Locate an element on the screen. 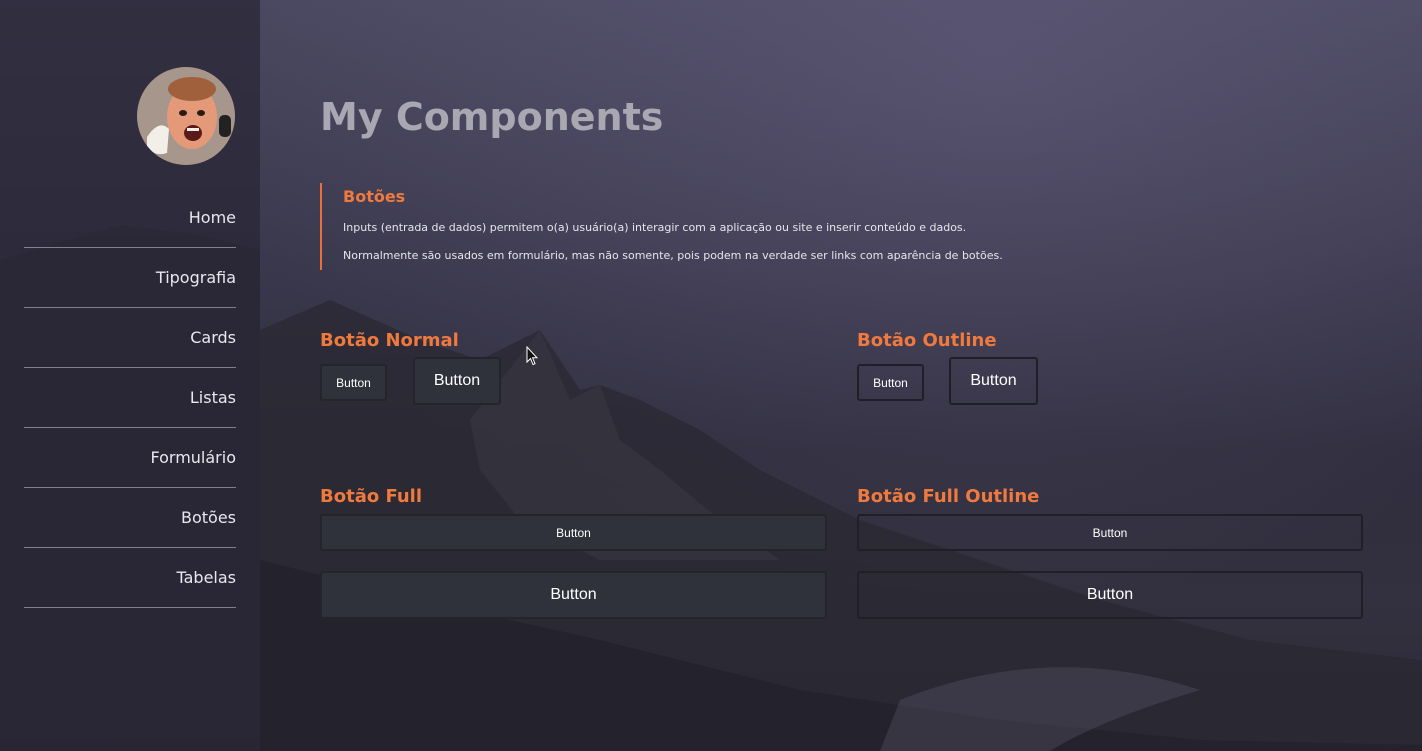 The image size is (1422, 751). sidebar-item-label: Listas is located at coordinates (213, 397).